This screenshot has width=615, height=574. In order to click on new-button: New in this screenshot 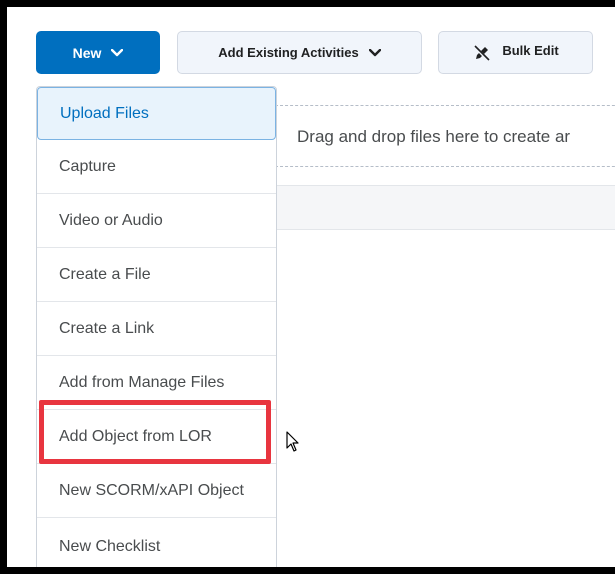, I will do `click(98, 52)`.